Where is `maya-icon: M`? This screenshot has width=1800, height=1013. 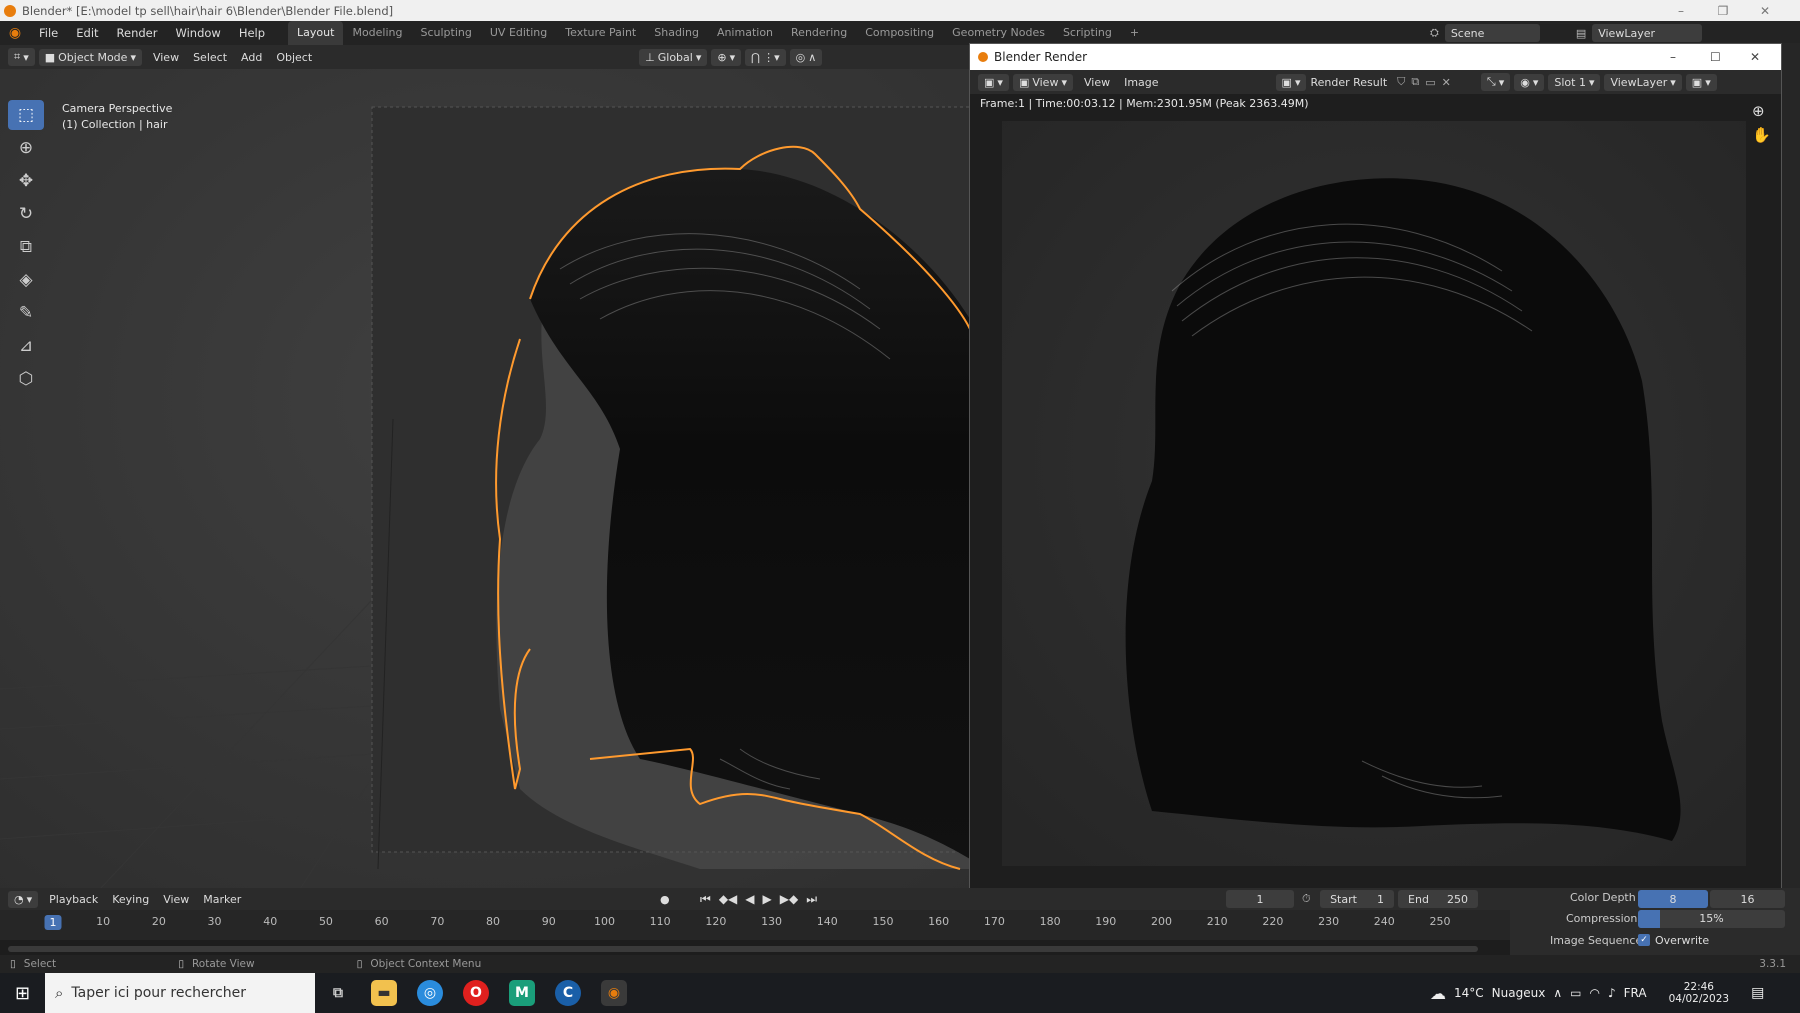
maya-icon: M is located at coordinates (522, 993).